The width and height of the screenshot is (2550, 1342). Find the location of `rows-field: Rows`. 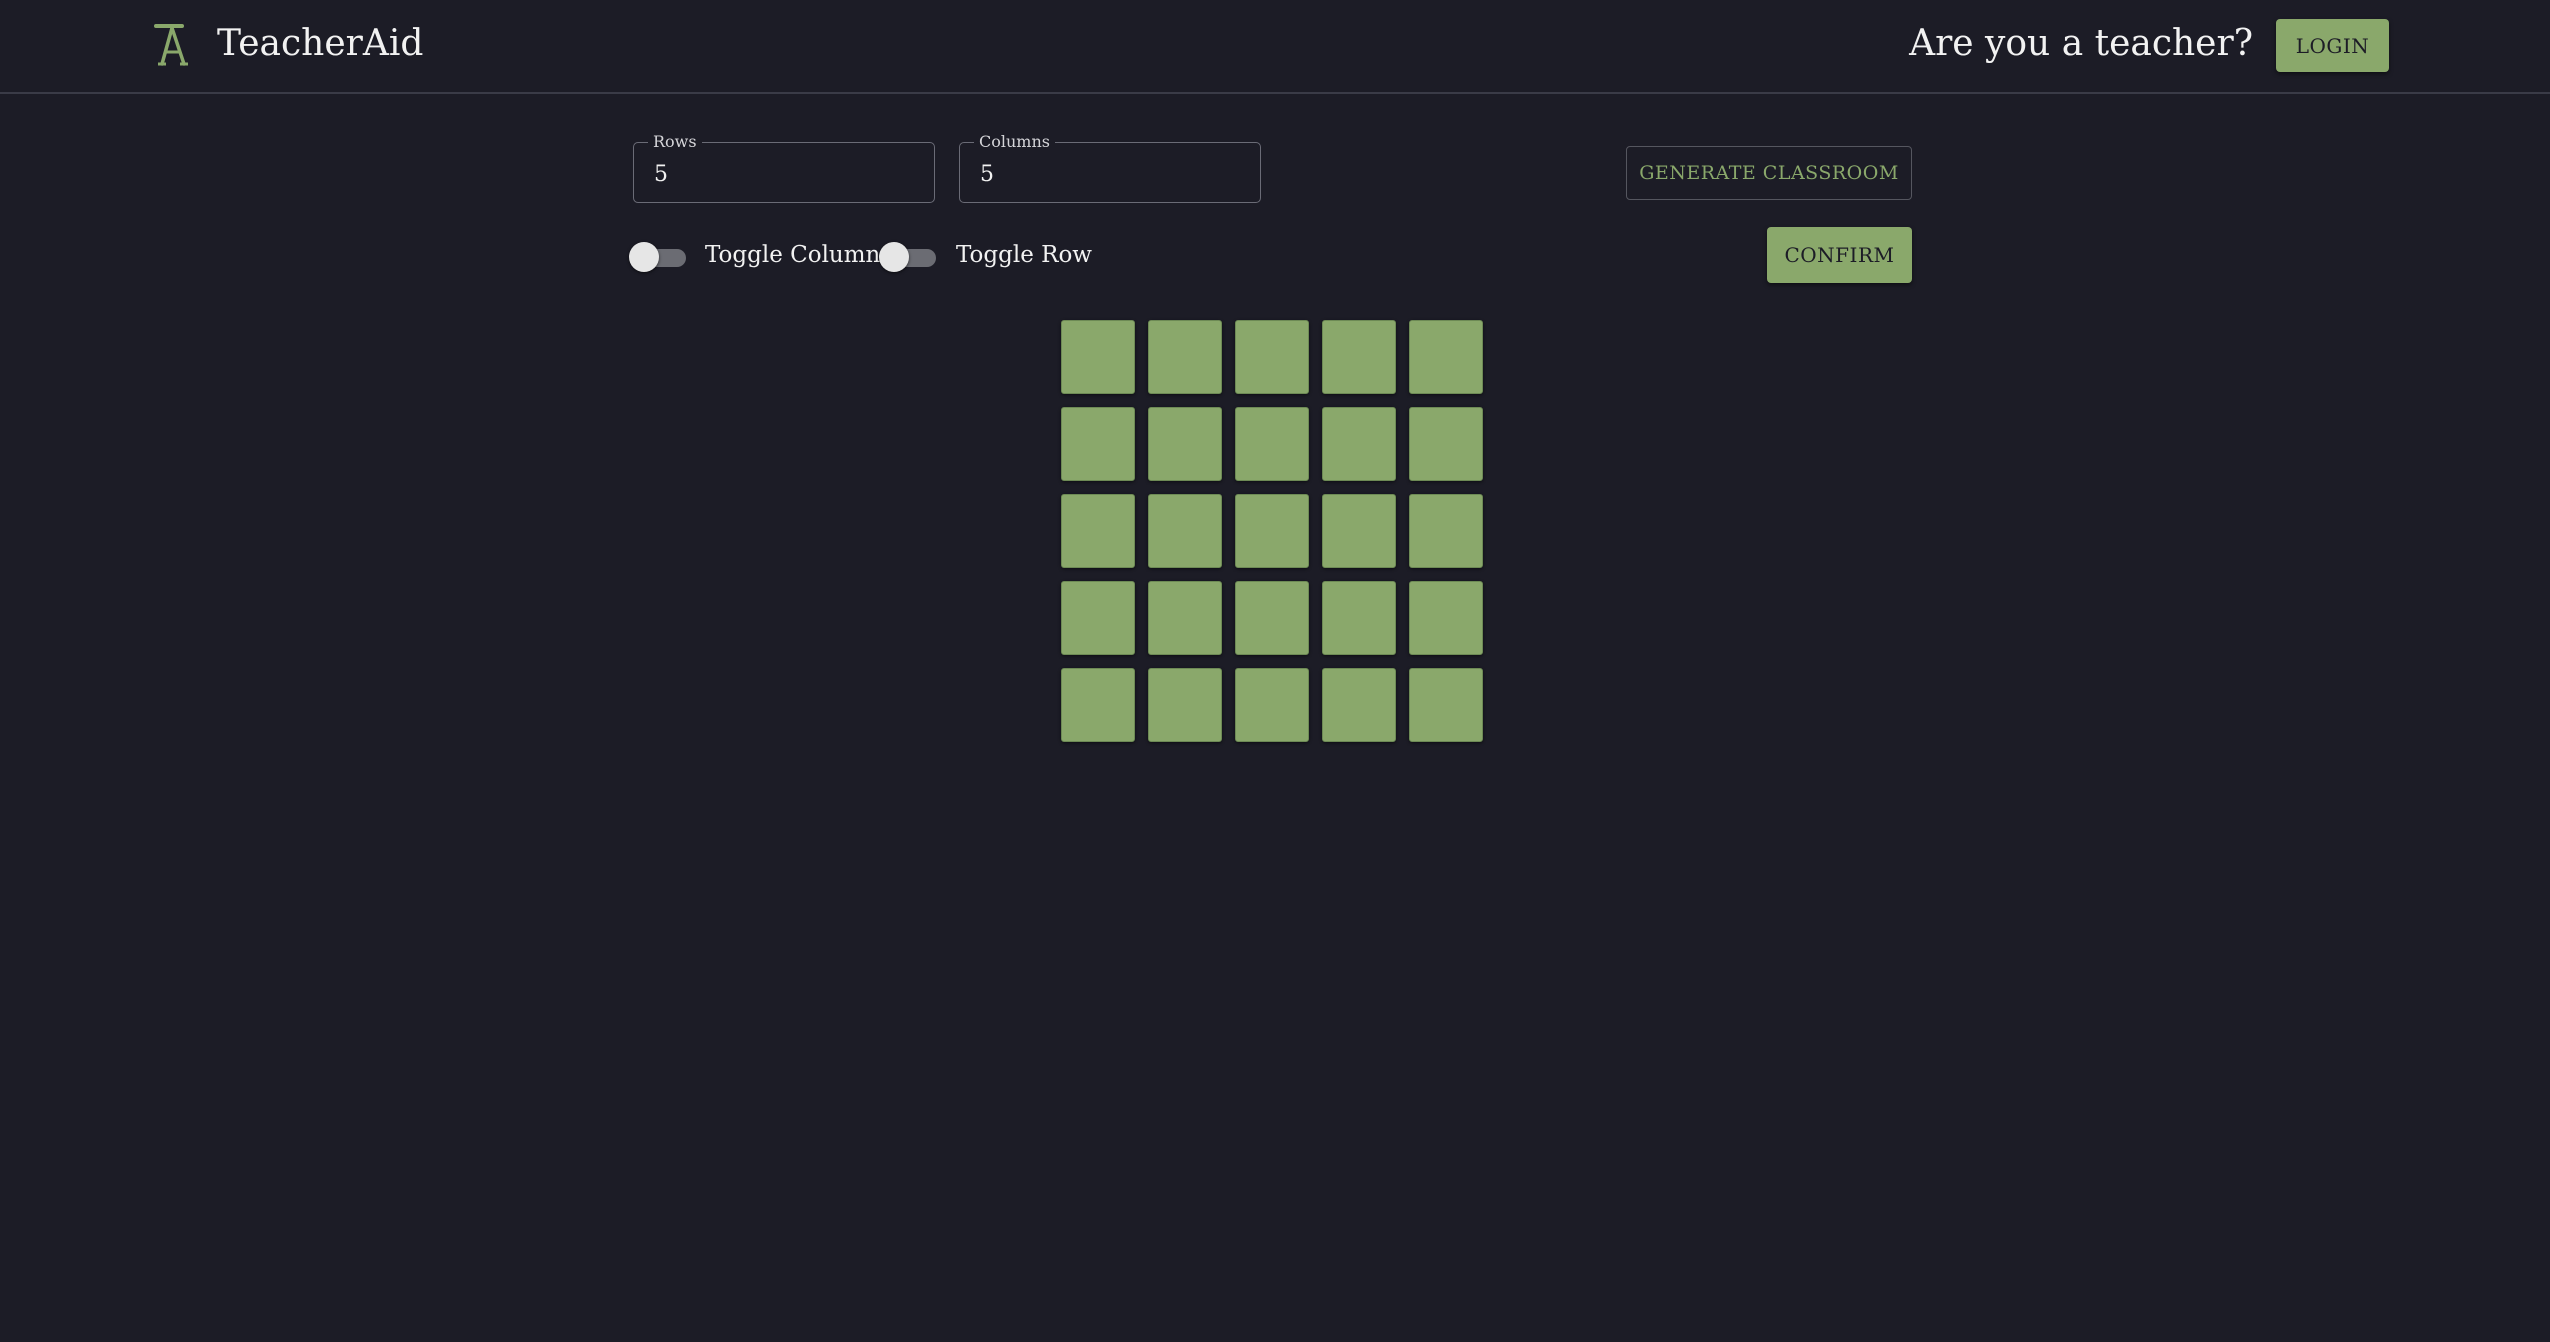

rows-field: Rows is located at coordinates (784, 167).